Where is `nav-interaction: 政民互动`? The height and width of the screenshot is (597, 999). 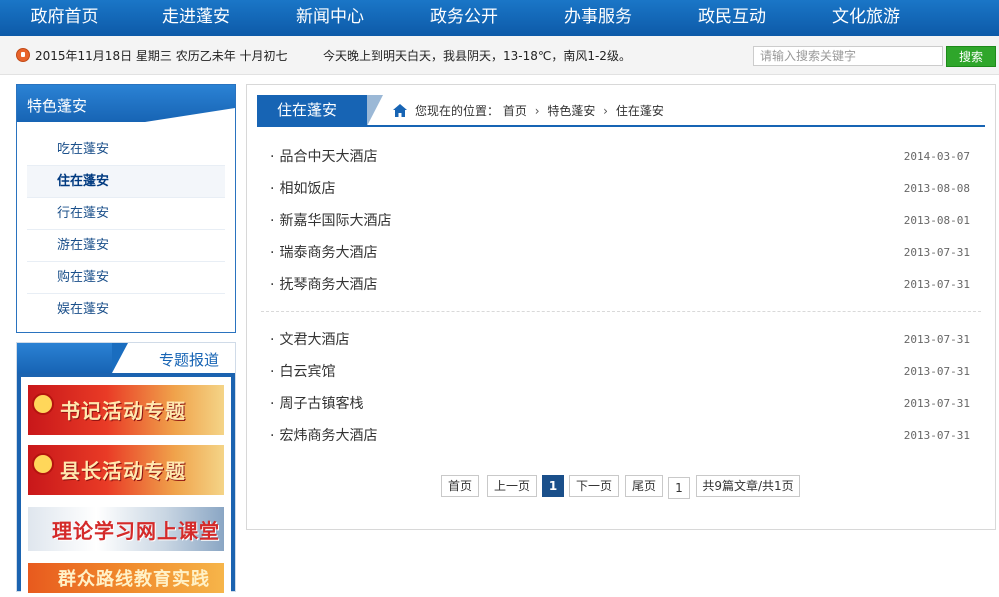 nav-interaction: 政民互动 is located at coordinates (732, 18).